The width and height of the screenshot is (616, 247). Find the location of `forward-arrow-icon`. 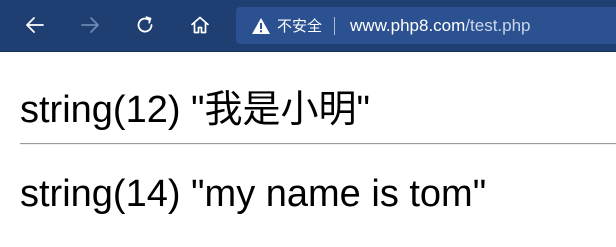

forward-arrow-icon is located at coordinates (90, 25).